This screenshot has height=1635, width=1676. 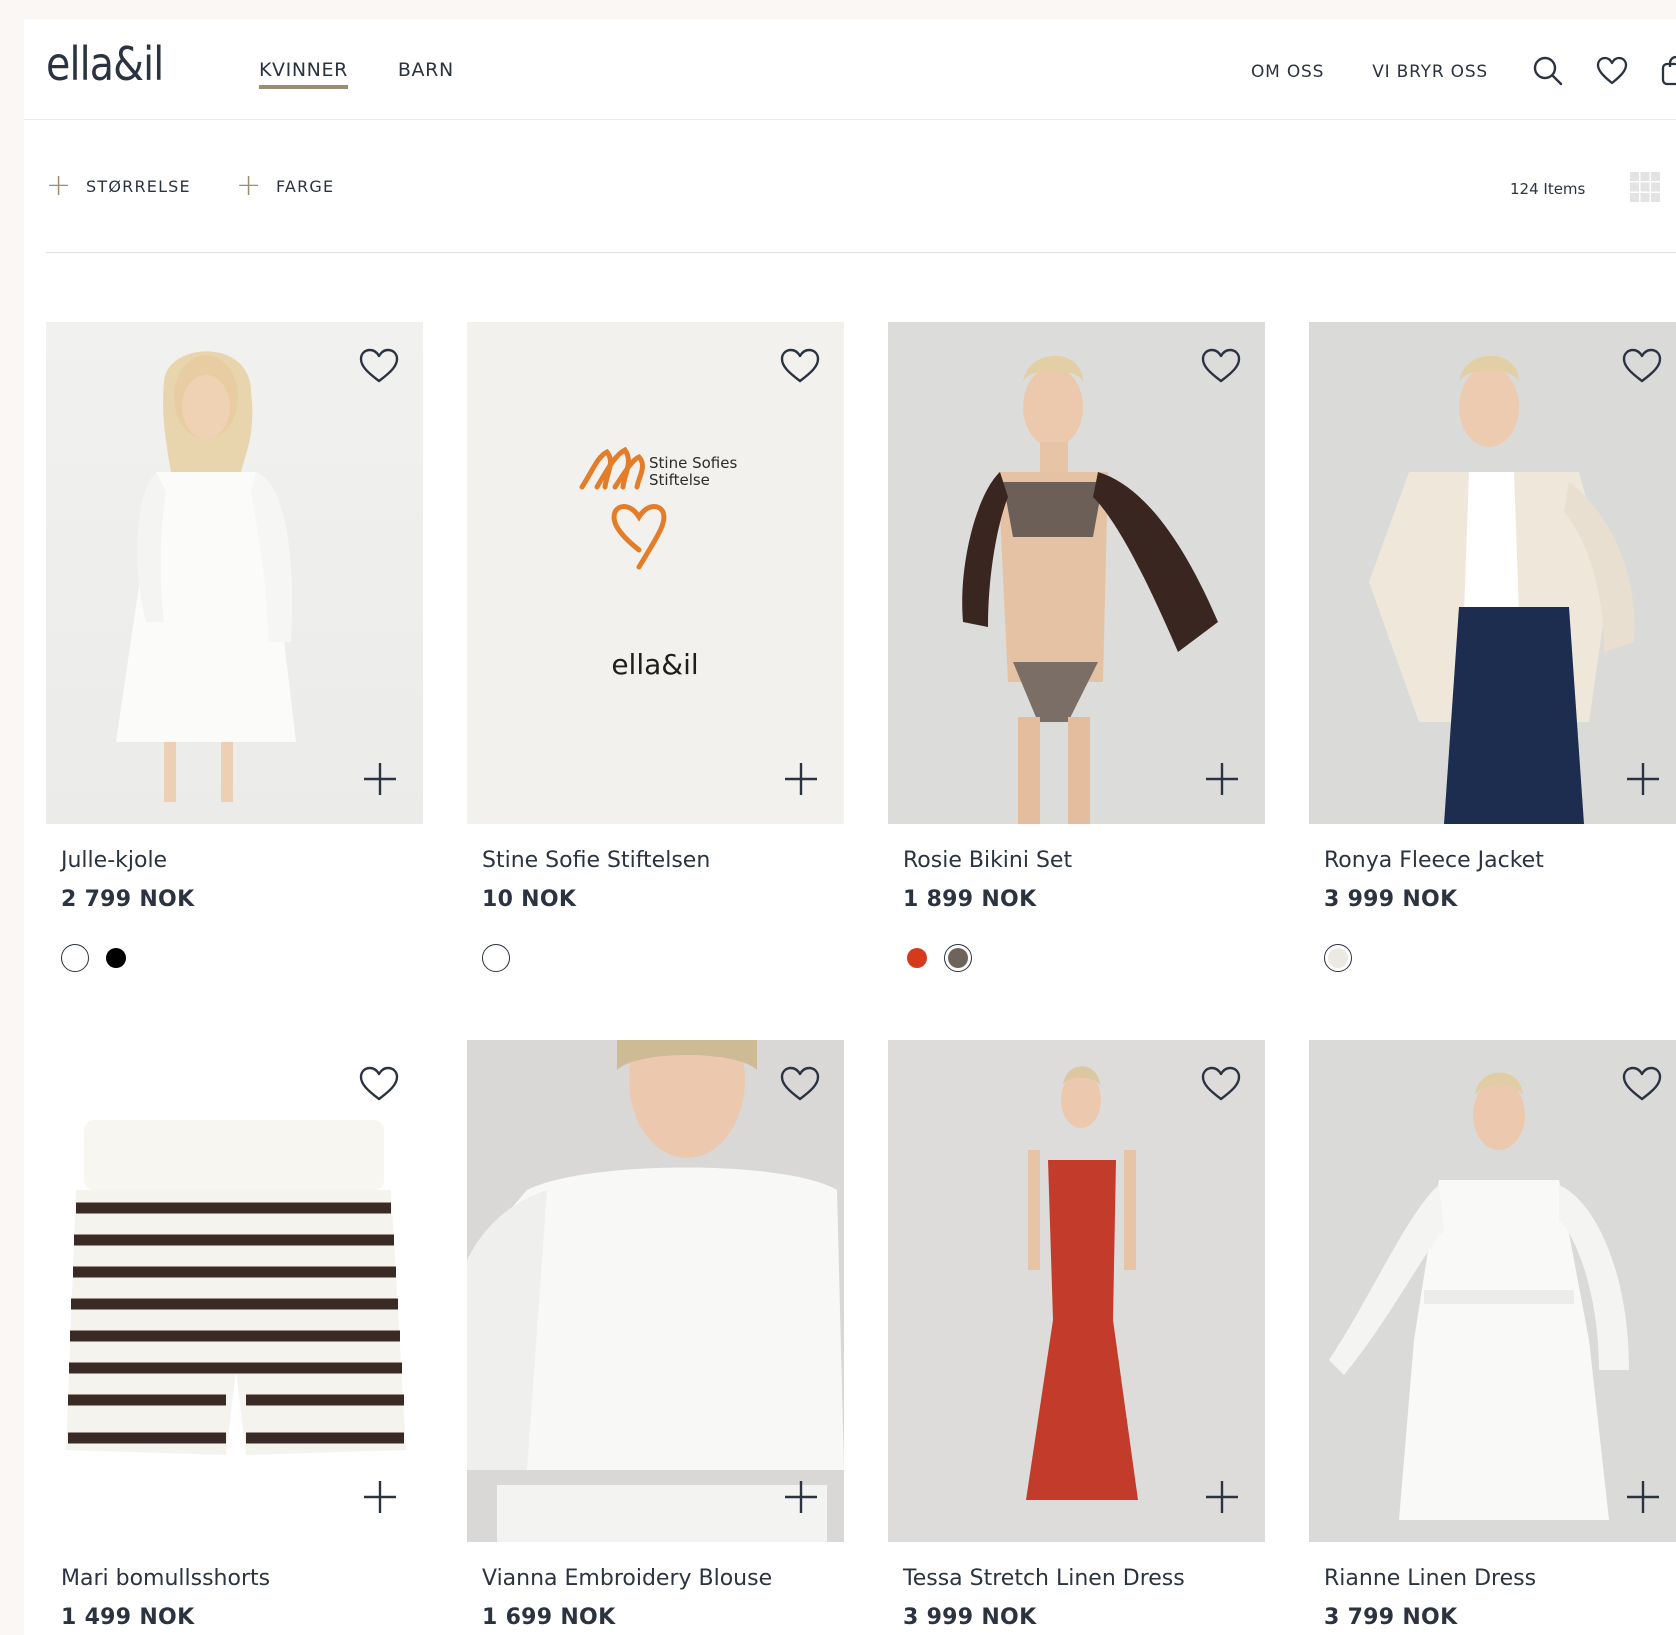 What do you see at coordinates (1479, 1296) in the screenshot?
I see `white-linen-dress-photo` at bounding box center [1479, 1296].